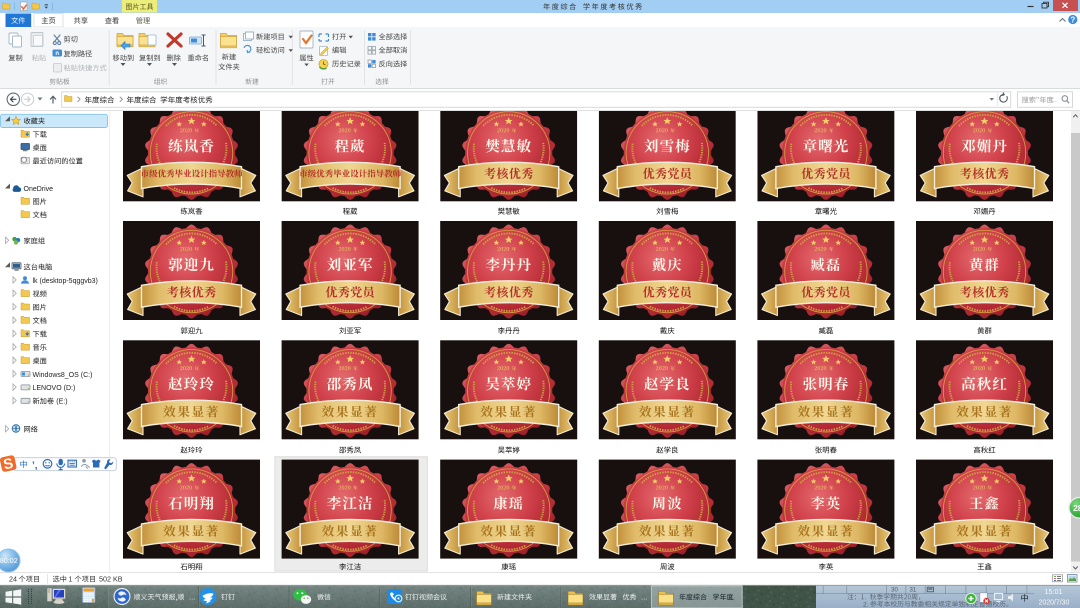  Describe the element at coordinates (71, 579) in the screenshot. I see `svg-text: 1` at that location.